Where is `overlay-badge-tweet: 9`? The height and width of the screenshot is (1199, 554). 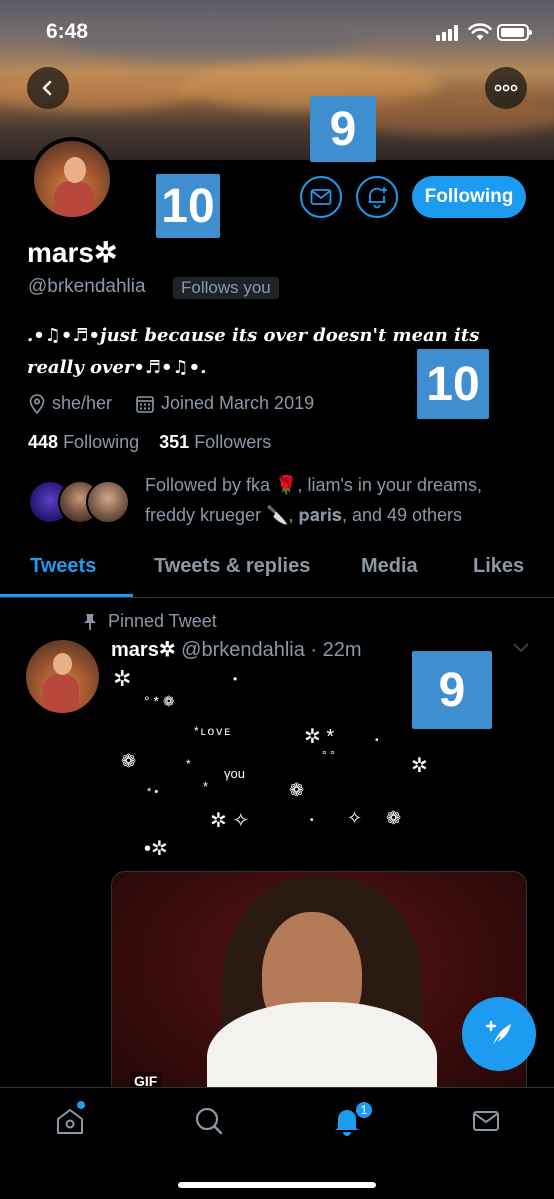
overlay-badge-tweet: 9 is located at coordinates (452, 690).